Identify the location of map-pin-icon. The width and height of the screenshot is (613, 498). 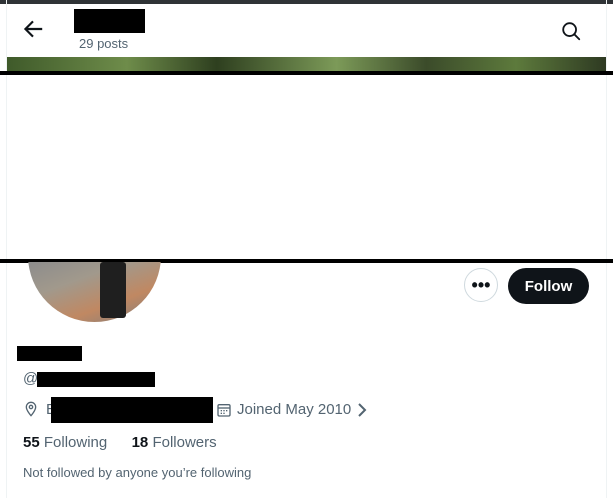
(31, 409).